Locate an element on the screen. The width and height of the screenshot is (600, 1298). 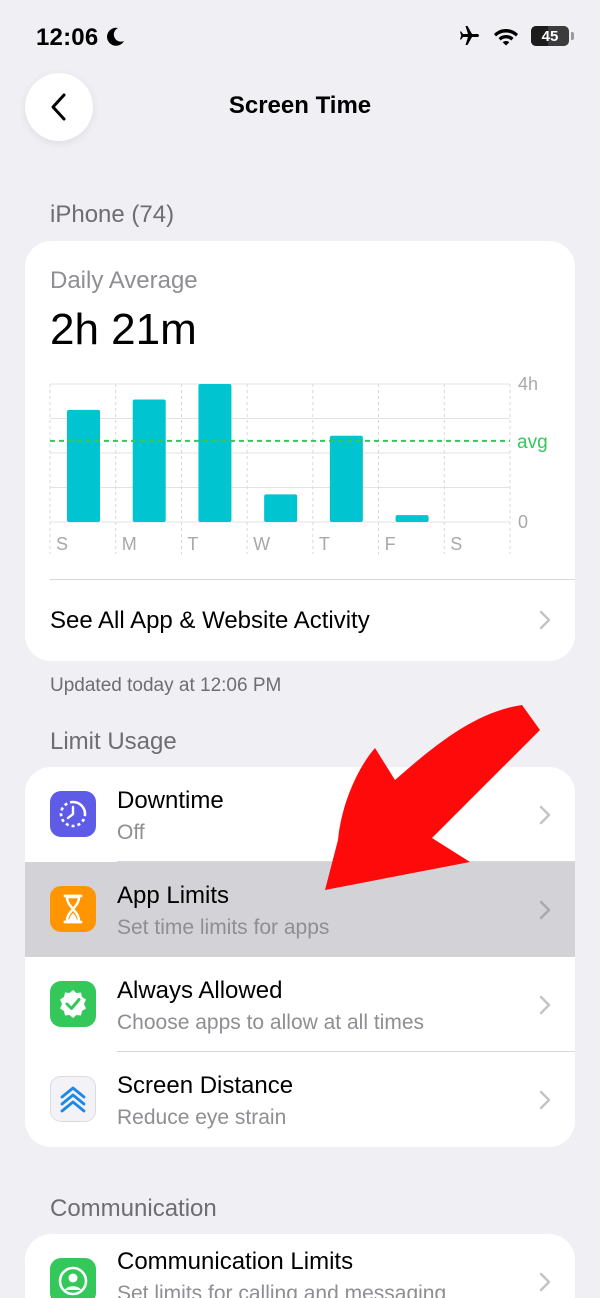
row-subtitle: Set limits for calling and messaging is located at coordinates (282, 1290).